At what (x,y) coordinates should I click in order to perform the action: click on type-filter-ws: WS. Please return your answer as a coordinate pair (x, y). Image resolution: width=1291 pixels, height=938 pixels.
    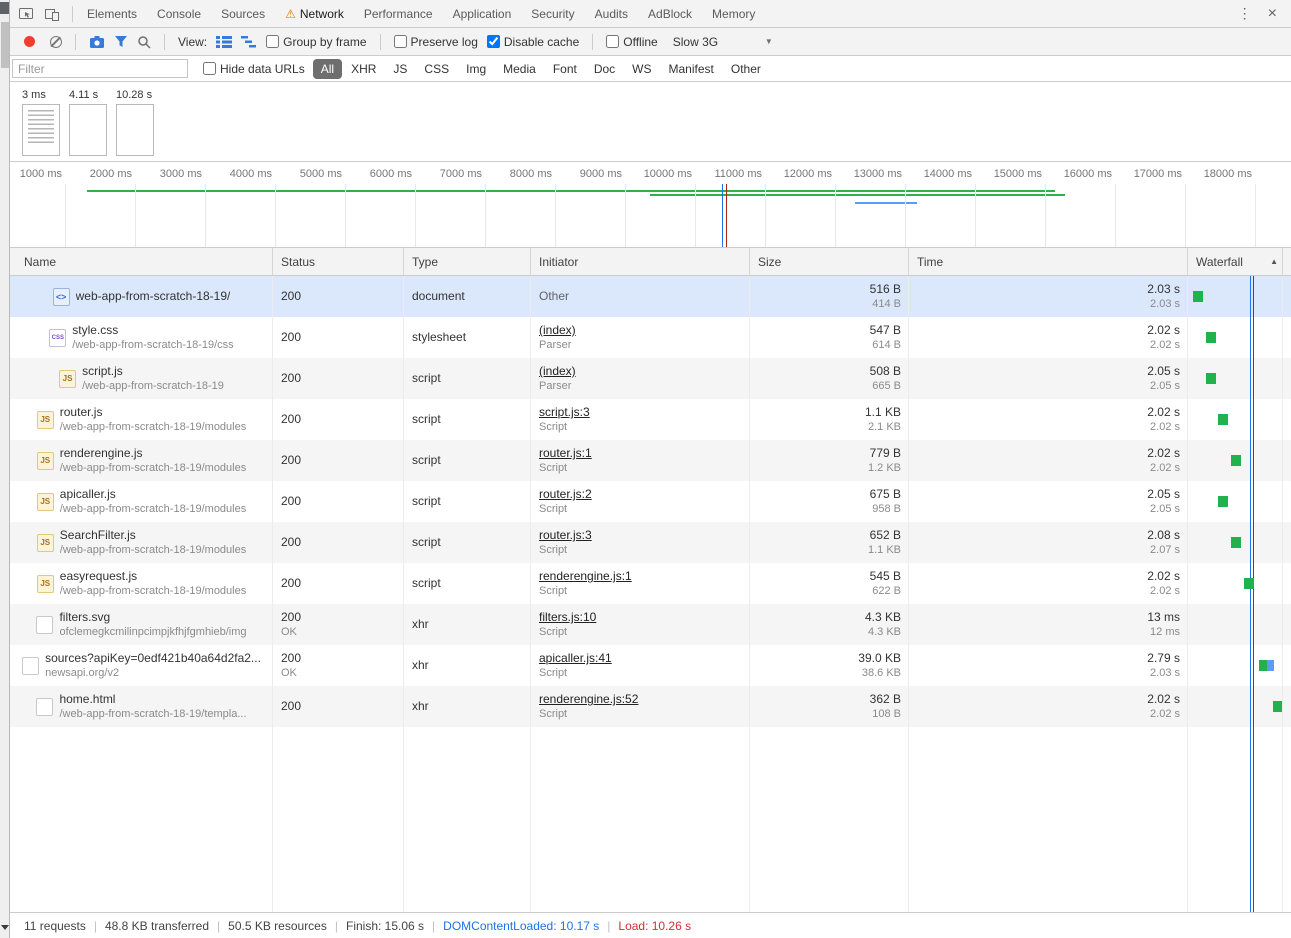
    Looking at the image, I should click on (641, 69).